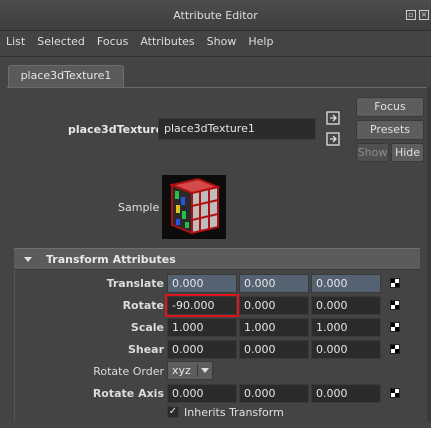 The width and height of the screenshot is (431, 428). I want to click on rotate-axis-x-field: 0.000, so click(202, 393).